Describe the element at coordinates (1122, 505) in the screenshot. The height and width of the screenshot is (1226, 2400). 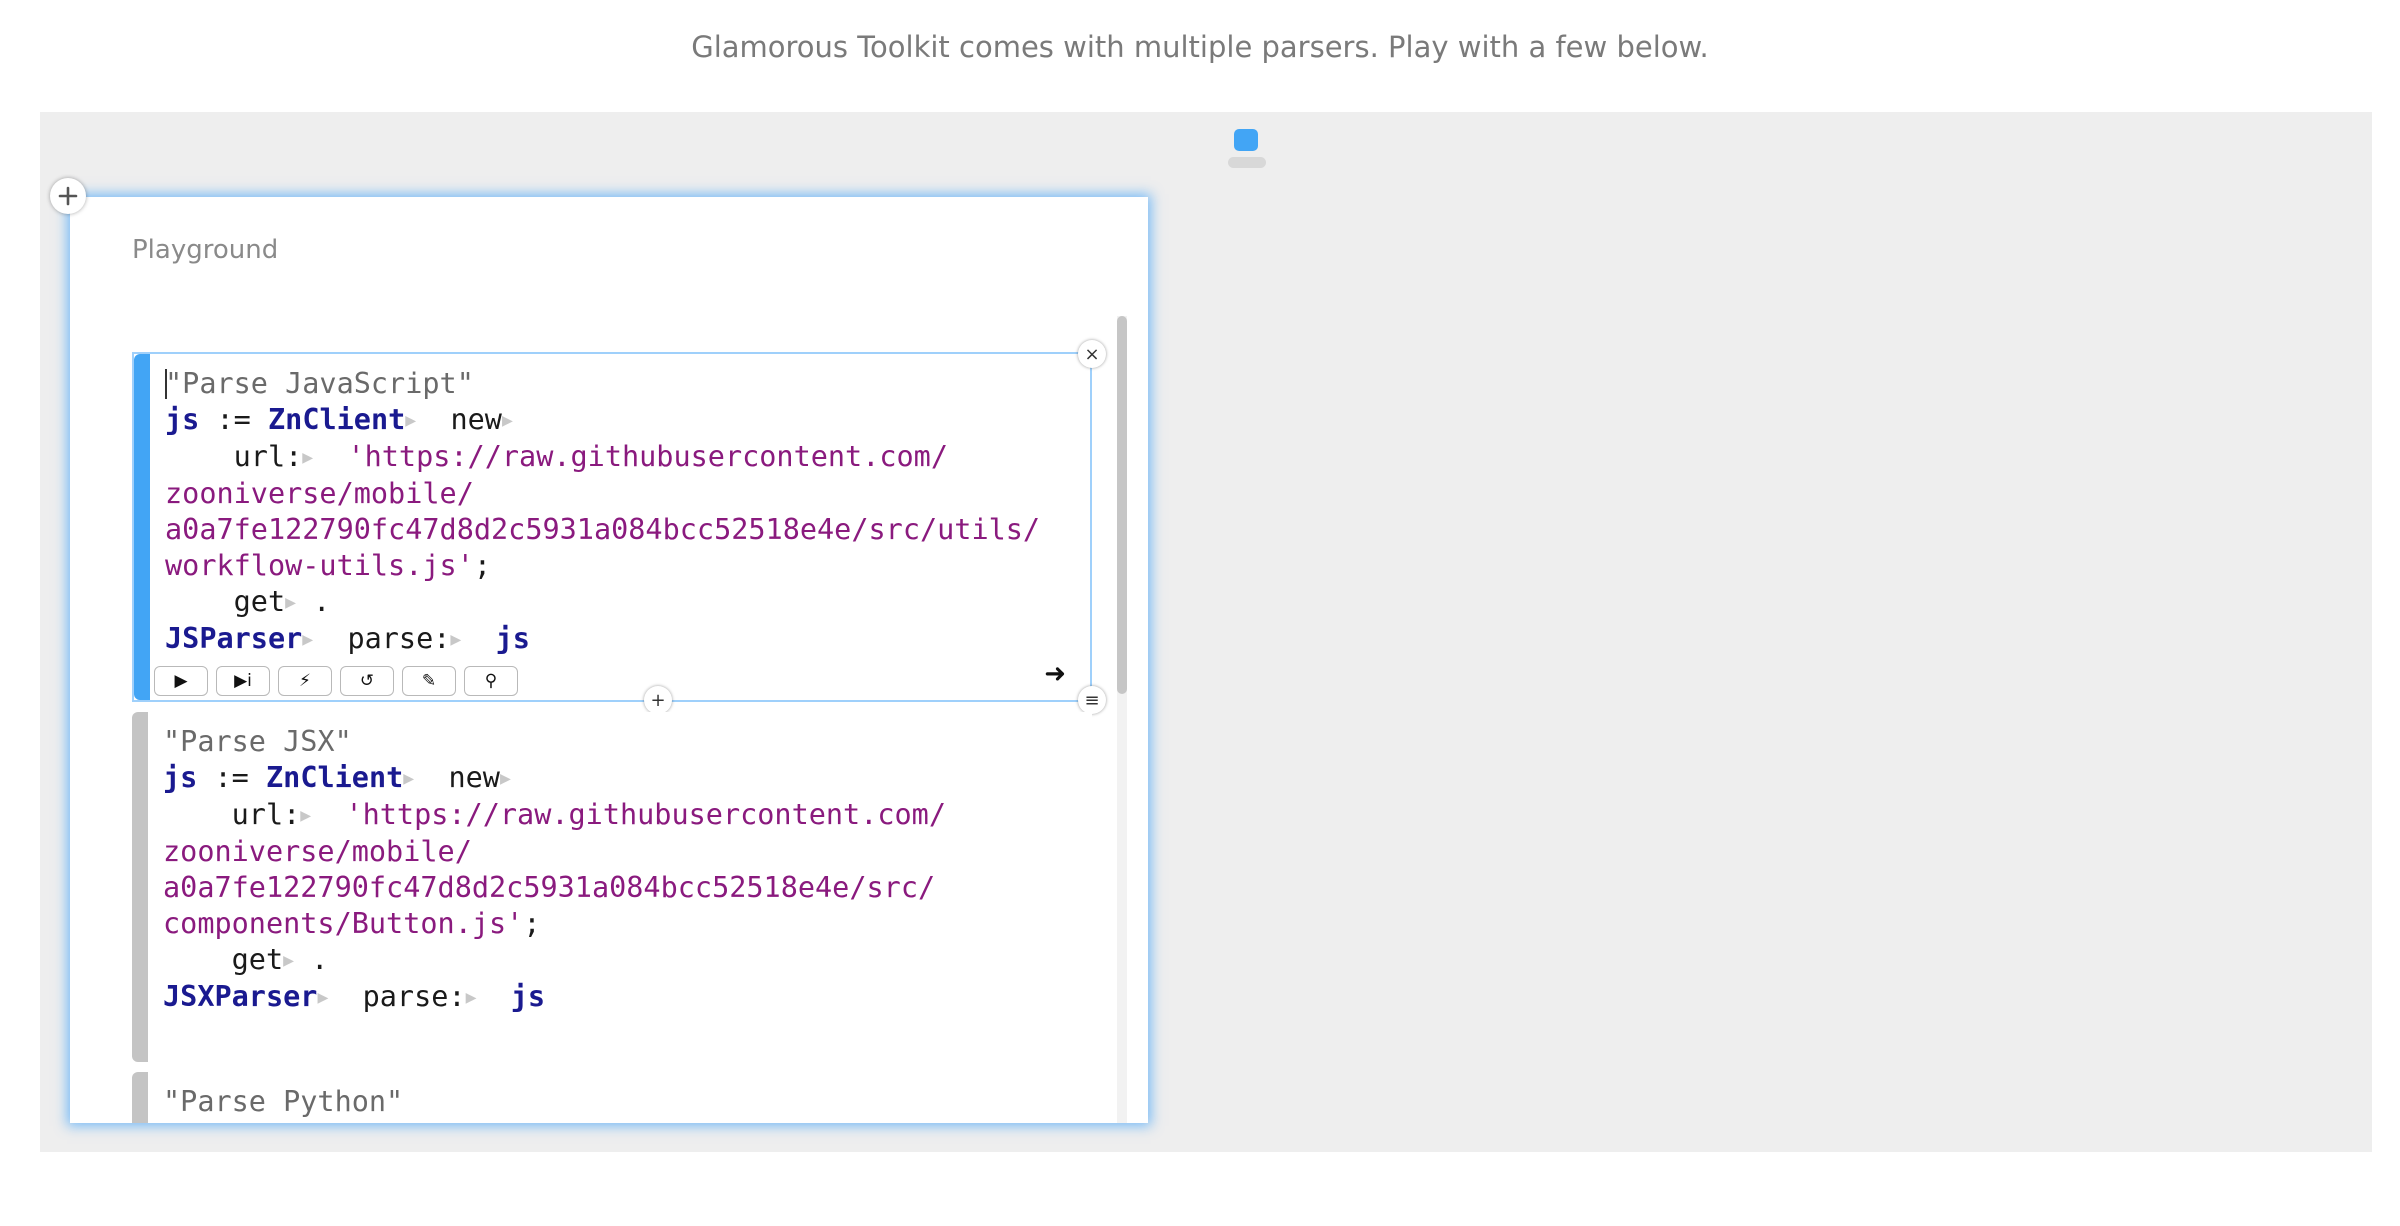
I see `scrollbar-thumb` at that location.